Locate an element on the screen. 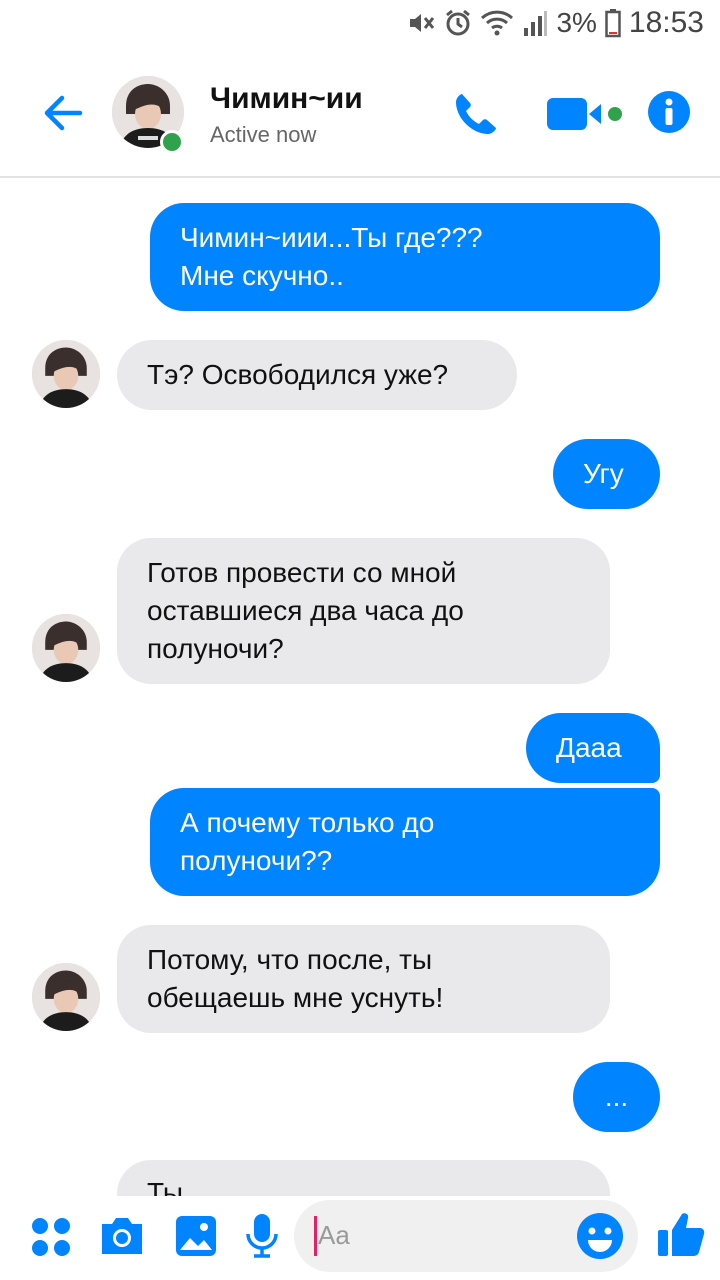  emoji-icon is located at coordinates (600, 1236).